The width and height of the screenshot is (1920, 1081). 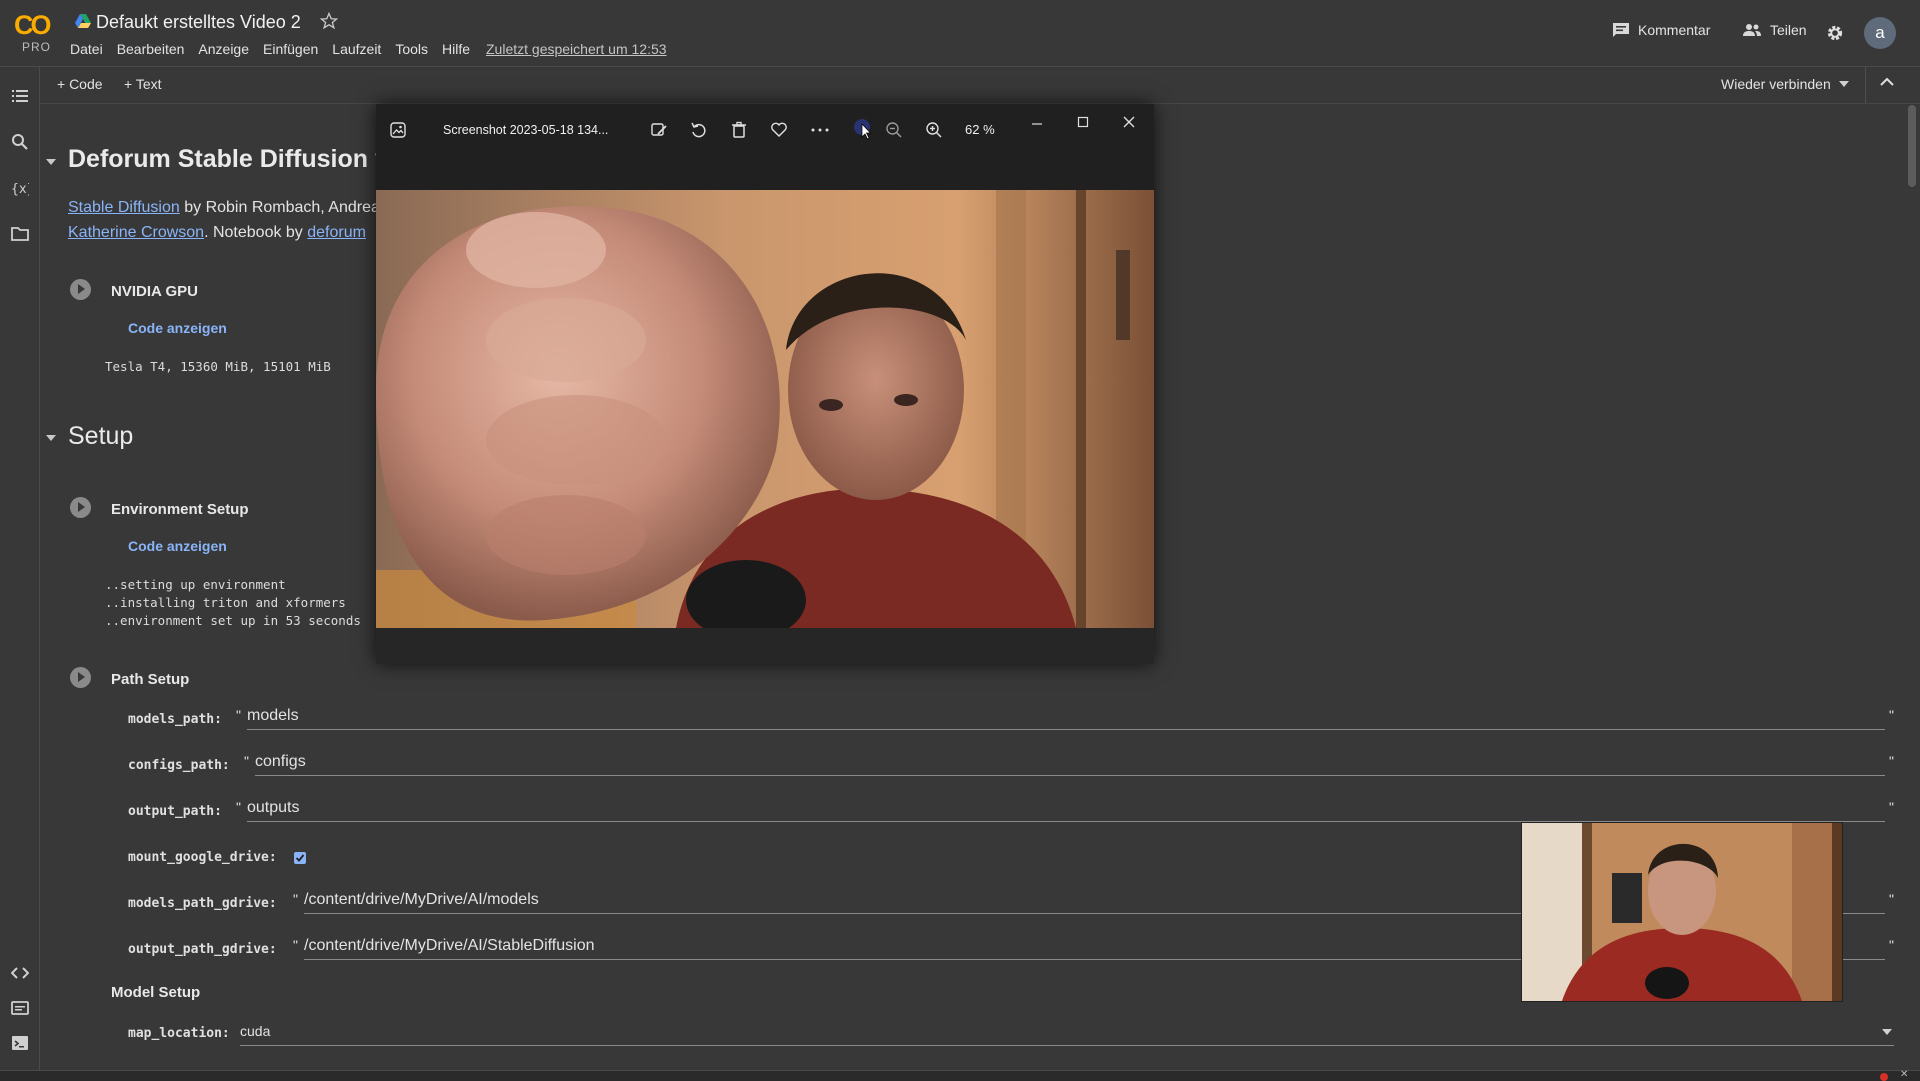 What do you see at coordinates (202, 949) in the screenshot?
I see `output-path-gdrive-label: output_path_gdrive:` at bounding box center [202, 949].